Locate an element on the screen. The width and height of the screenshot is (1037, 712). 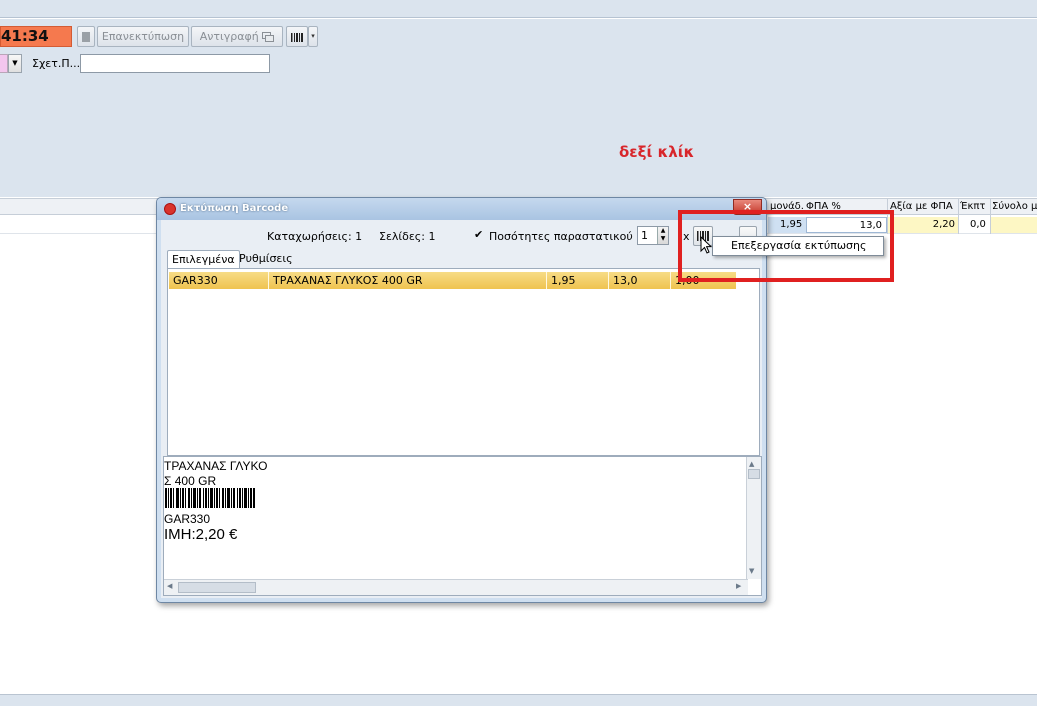
menu-item-edit-print: Επεξεργασία εκτύπωσης is located at coordinates (798, 245).